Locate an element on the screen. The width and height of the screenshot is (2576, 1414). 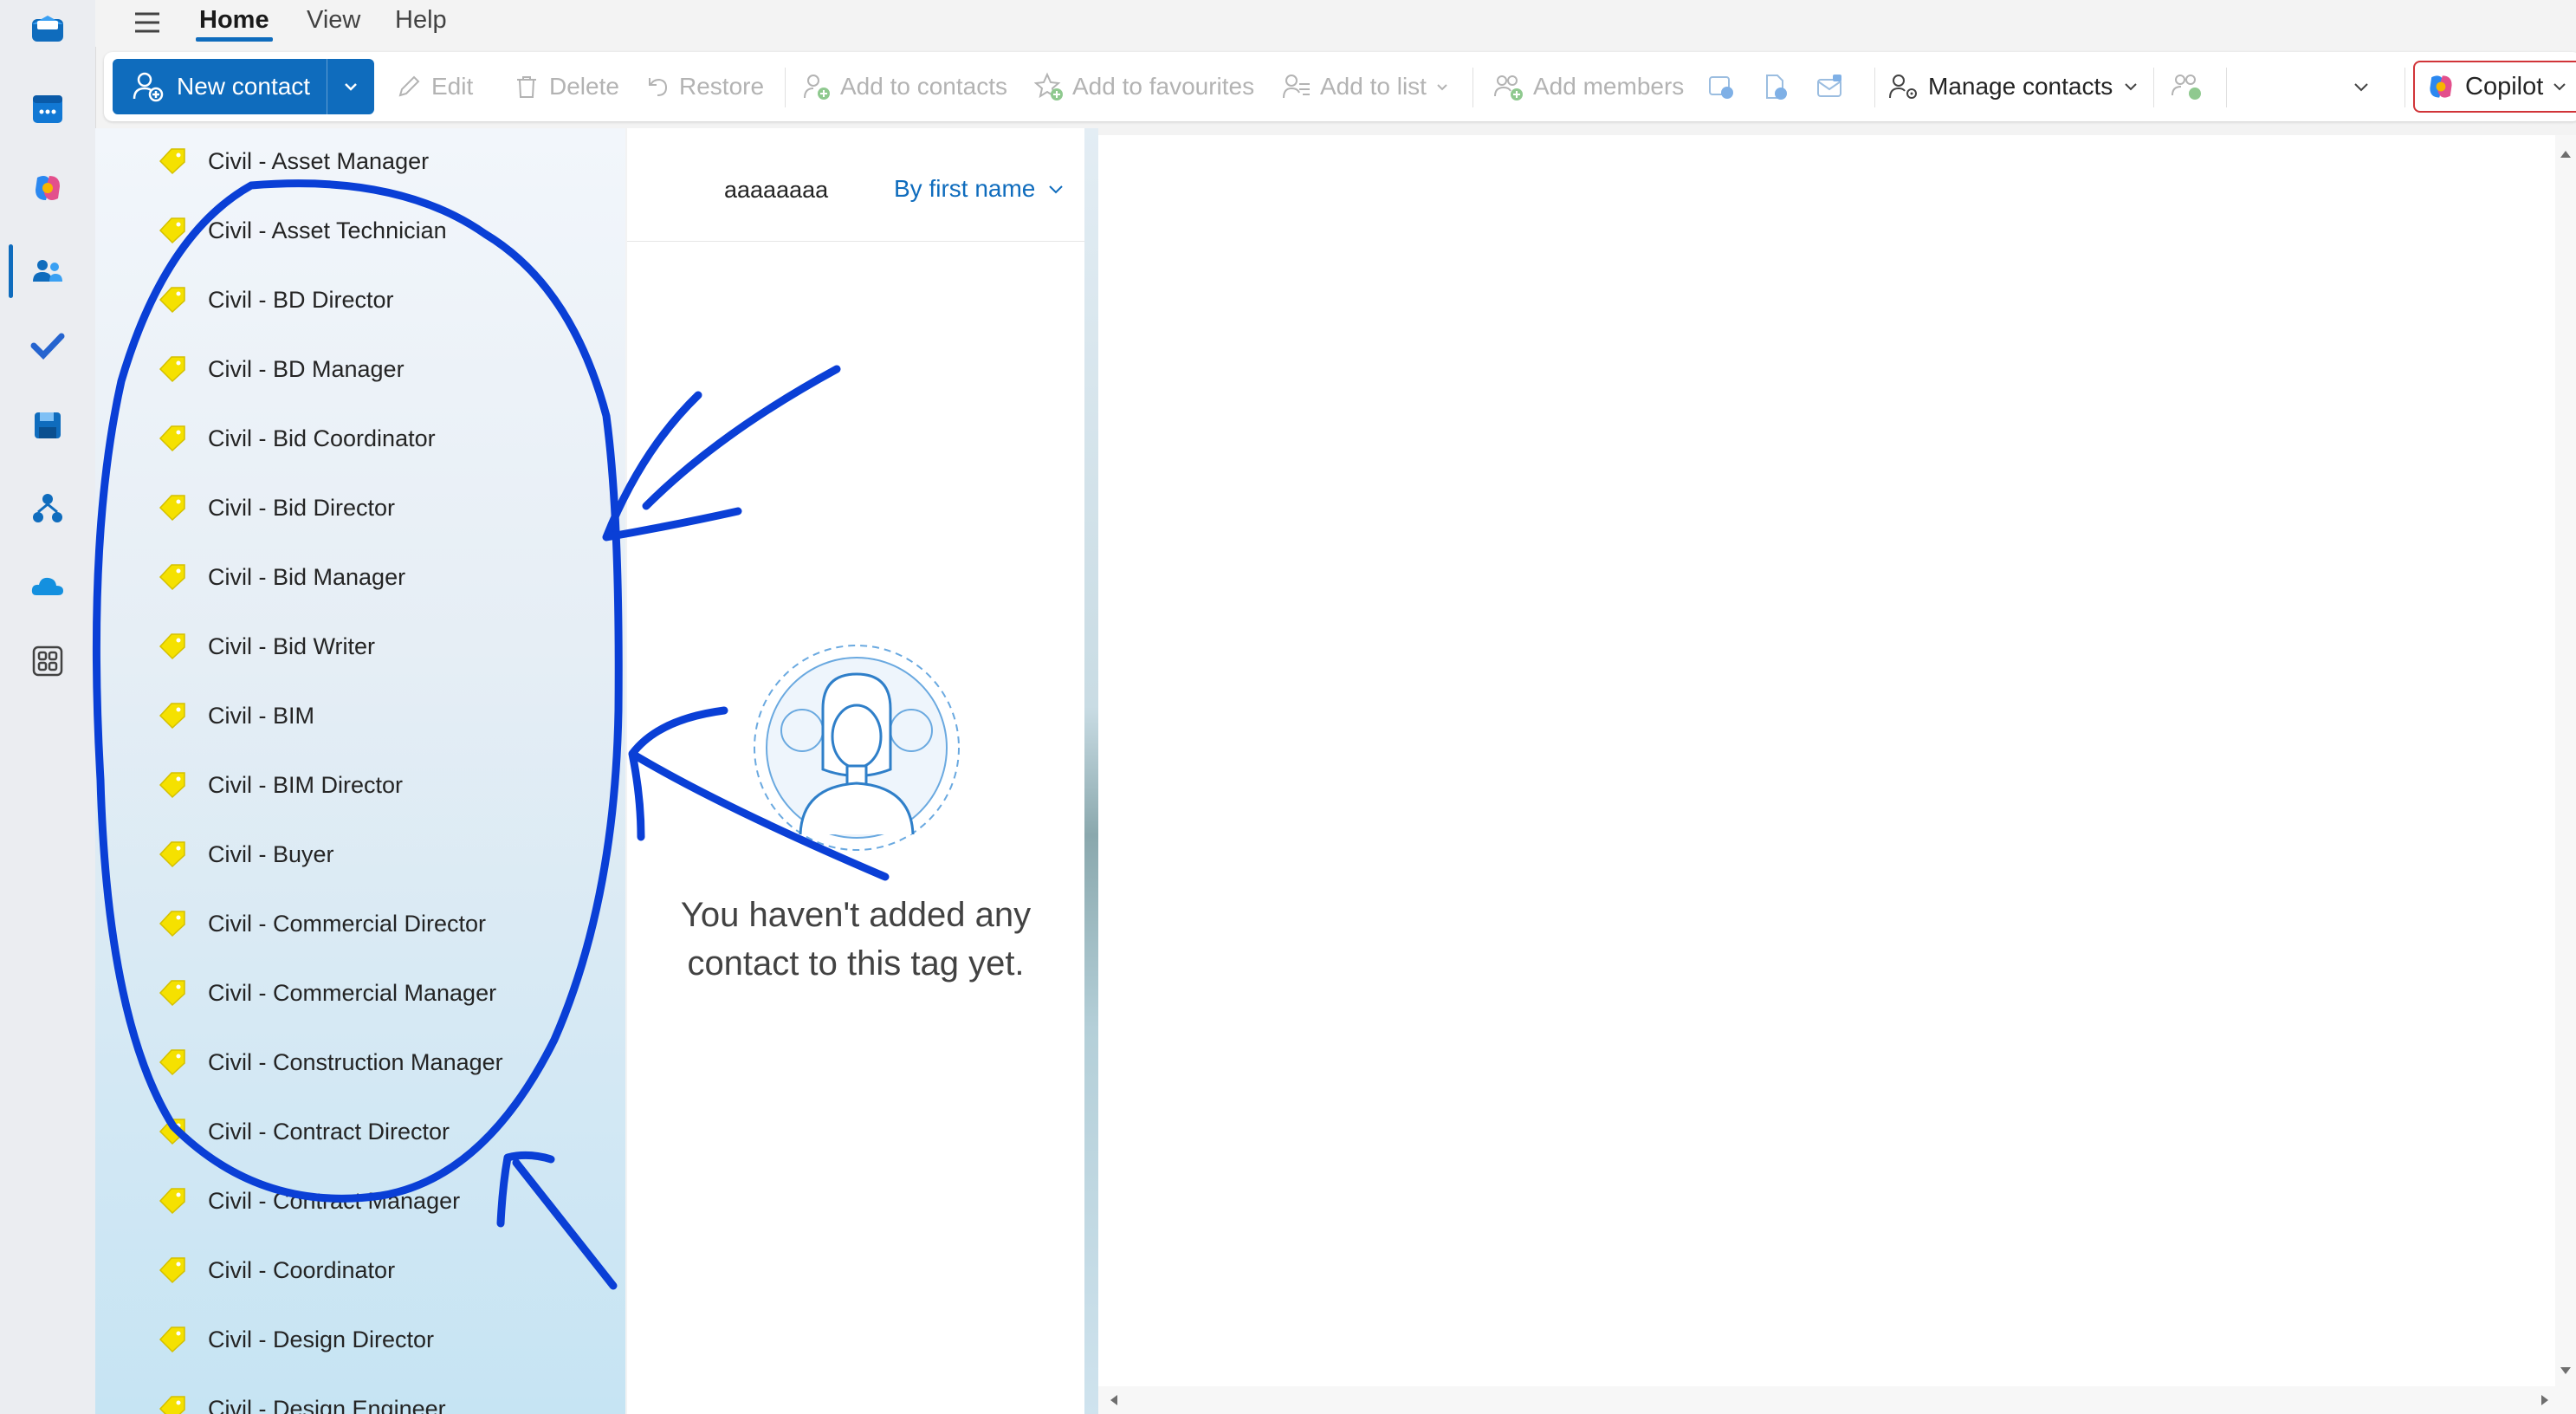
new-contact-dropdown is located at coordinates (350, 87).